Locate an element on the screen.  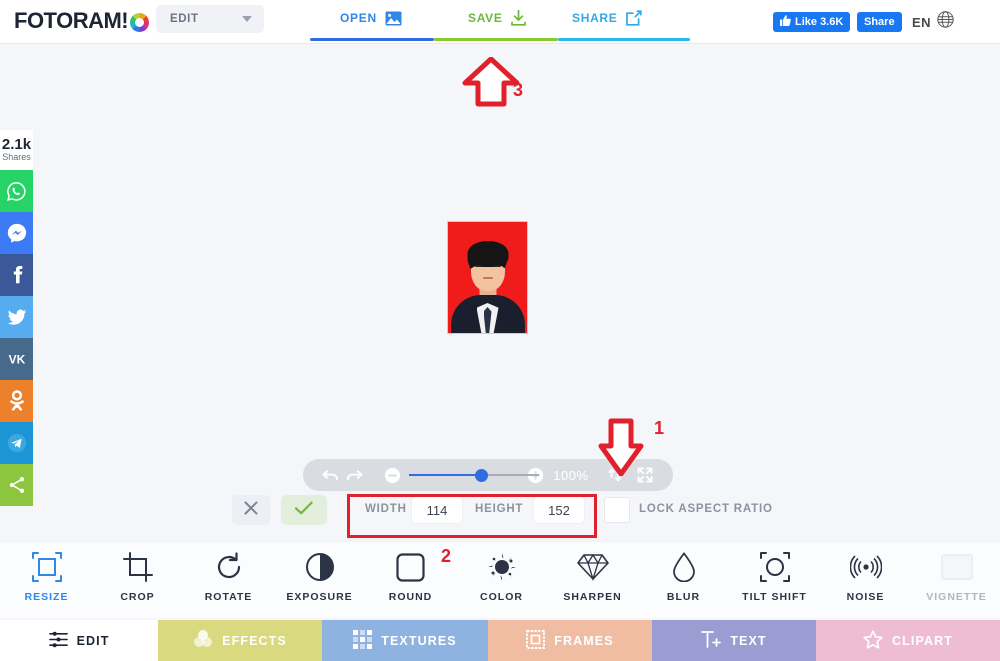
whatsapp-icon is located at coordinates (16, 191).